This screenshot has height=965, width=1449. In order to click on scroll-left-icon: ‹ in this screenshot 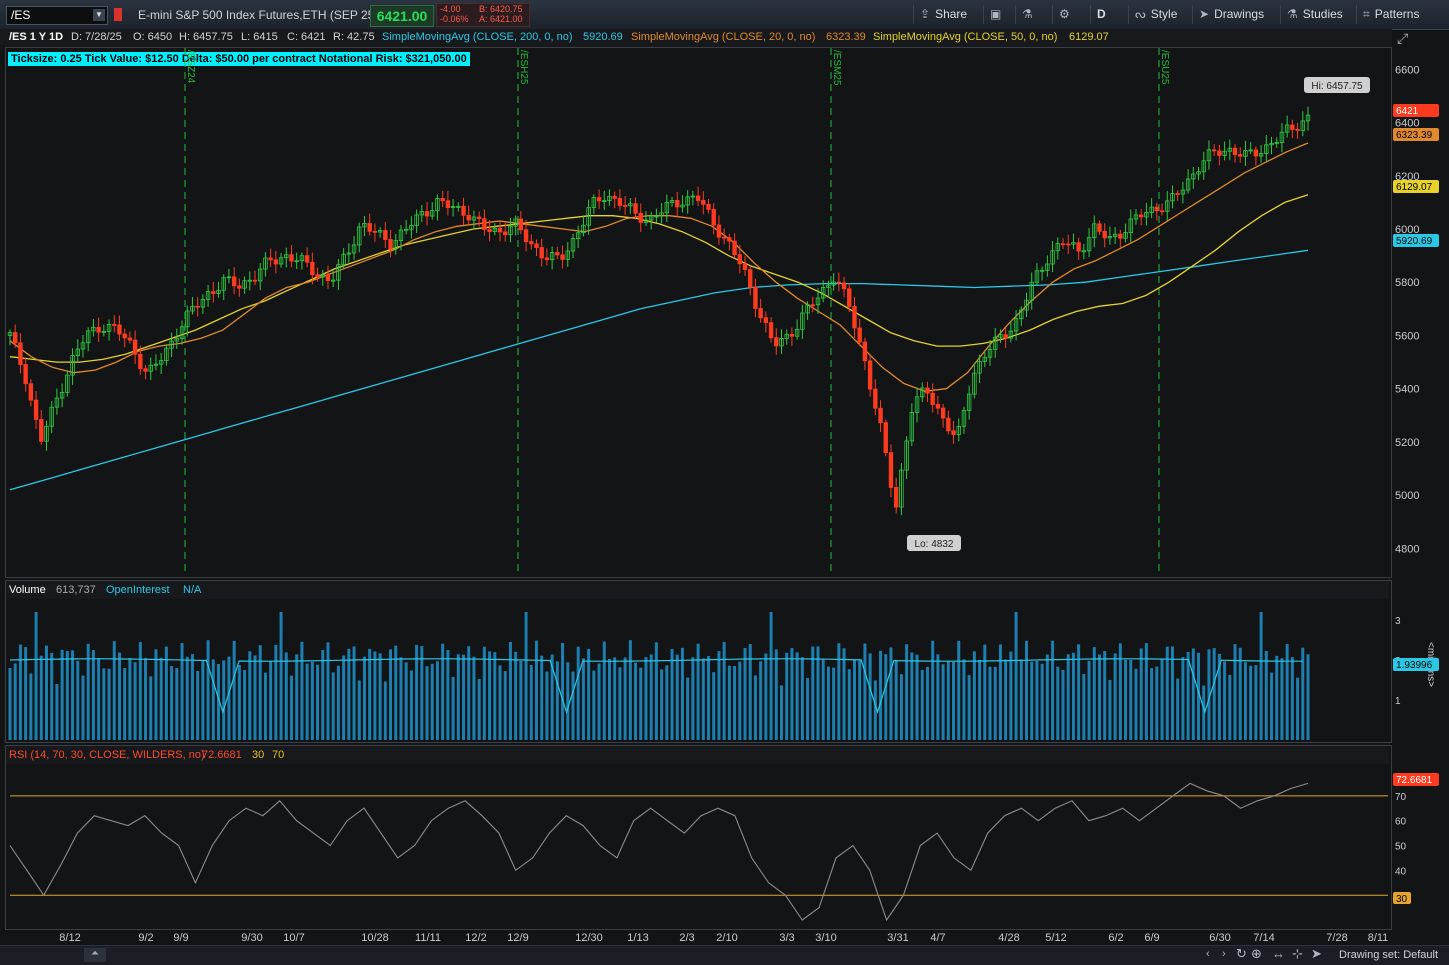, I will do `click(1208, 954)`.